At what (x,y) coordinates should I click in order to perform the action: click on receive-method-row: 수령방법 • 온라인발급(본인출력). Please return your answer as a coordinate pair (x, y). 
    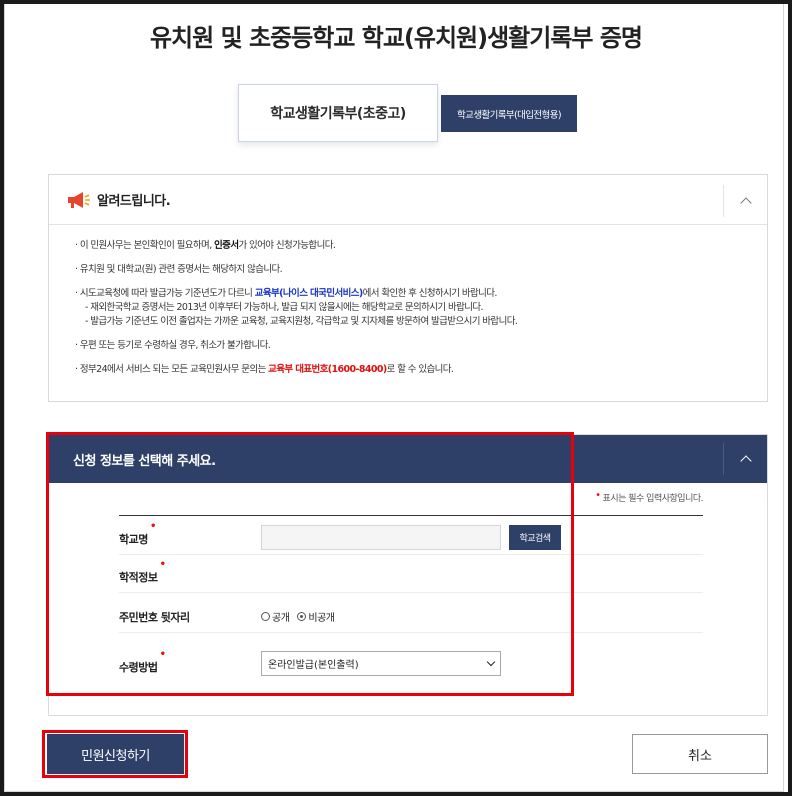
    Looking at the image, I should click on (411, 665).